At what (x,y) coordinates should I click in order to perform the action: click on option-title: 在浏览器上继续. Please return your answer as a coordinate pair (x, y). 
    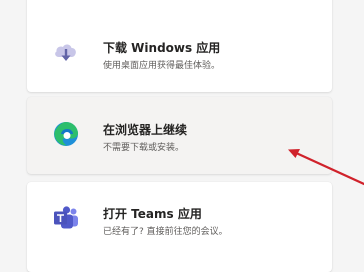
    Looking at the image, I should click on (145, 130).